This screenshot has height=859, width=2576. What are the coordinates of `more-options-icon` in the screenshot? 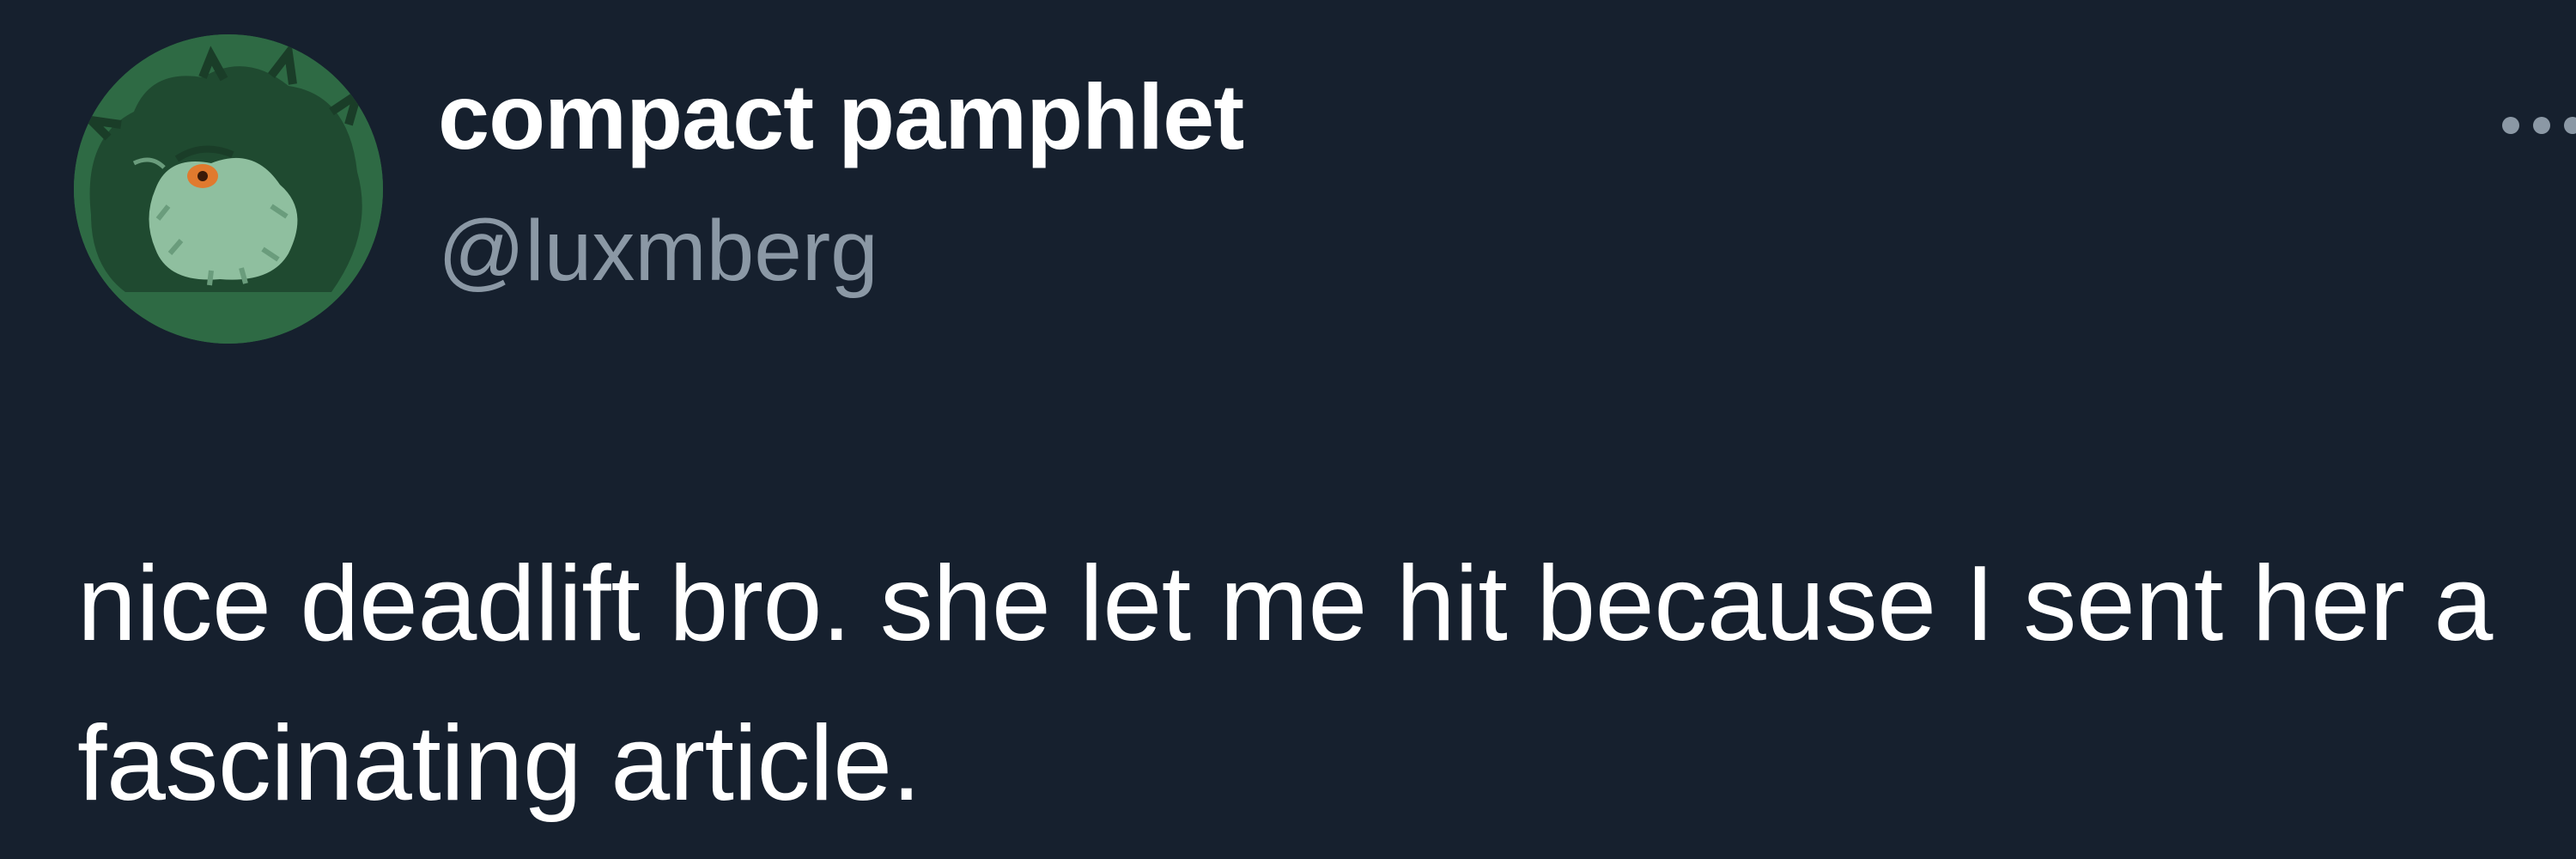 It's located at (2510, 126).